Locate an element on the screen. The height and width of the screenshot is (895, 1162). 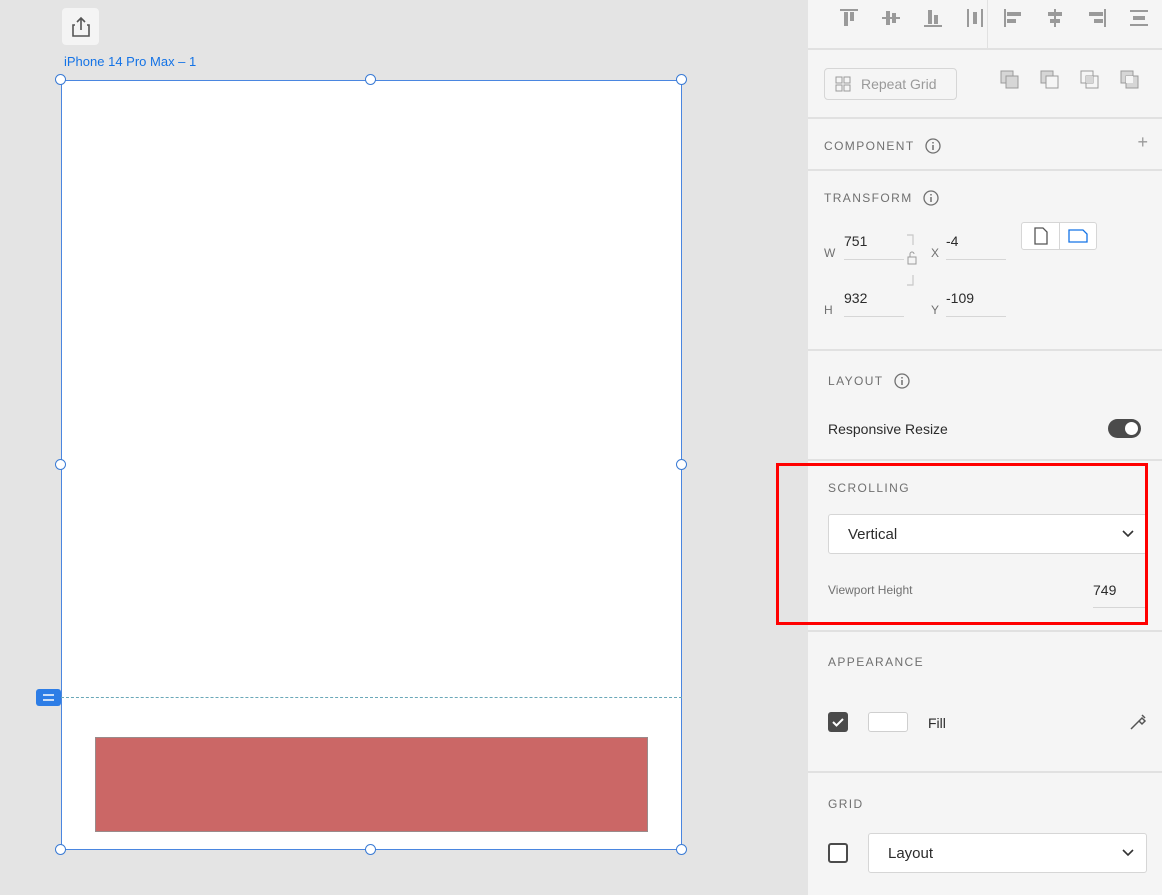
height-input: 932 is located at coordinates (874, 303).